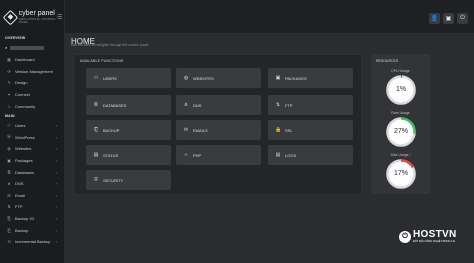  I want to click on sidebar-item-backup: ⎗ Backup ›, so click(32, 230).